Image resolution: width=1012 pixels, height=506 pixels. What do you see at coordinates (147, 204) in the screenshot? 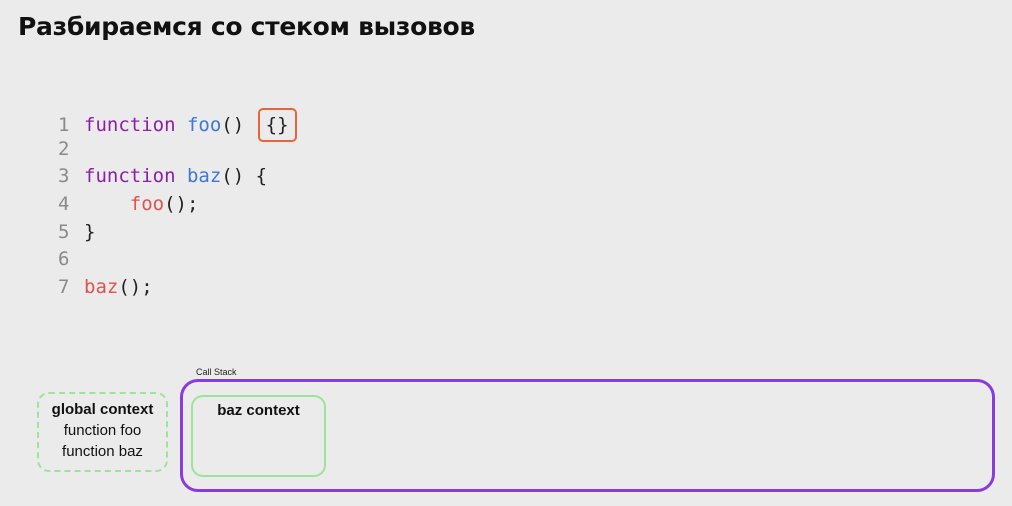
I see `call-foo: foo` at bounding box center [147, 204].